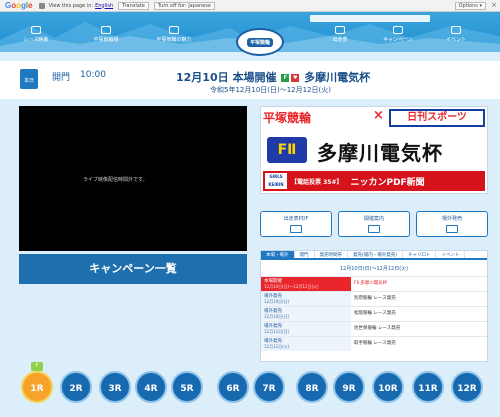 The width and height of the screenshot is (500, 417). I want to click on table-row: 場外発売 12月11日(月) 佐世保競輪 レース発売, so click(374, 328).